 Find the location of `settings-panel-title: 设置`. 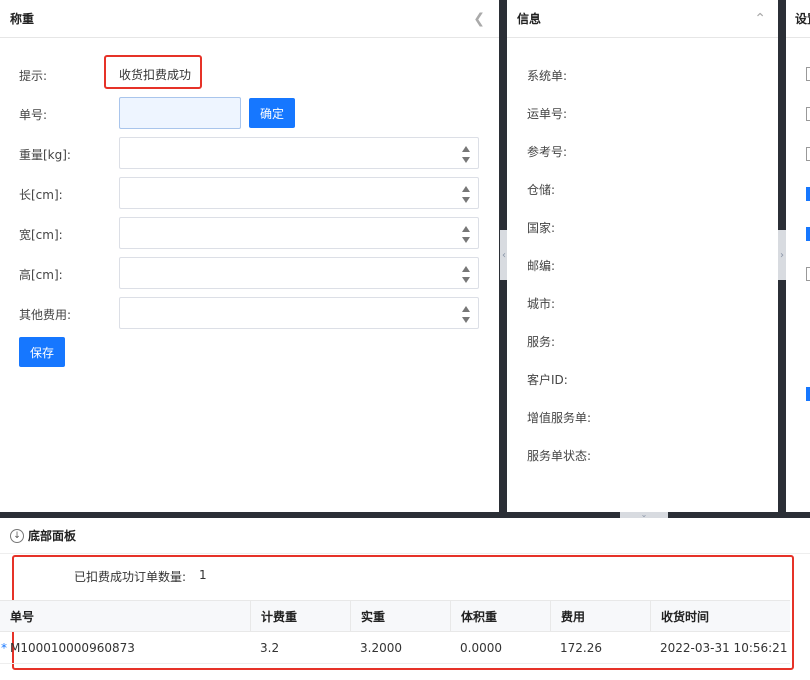

settings-panel-title: 设置 is located at coordinates (802, 19).